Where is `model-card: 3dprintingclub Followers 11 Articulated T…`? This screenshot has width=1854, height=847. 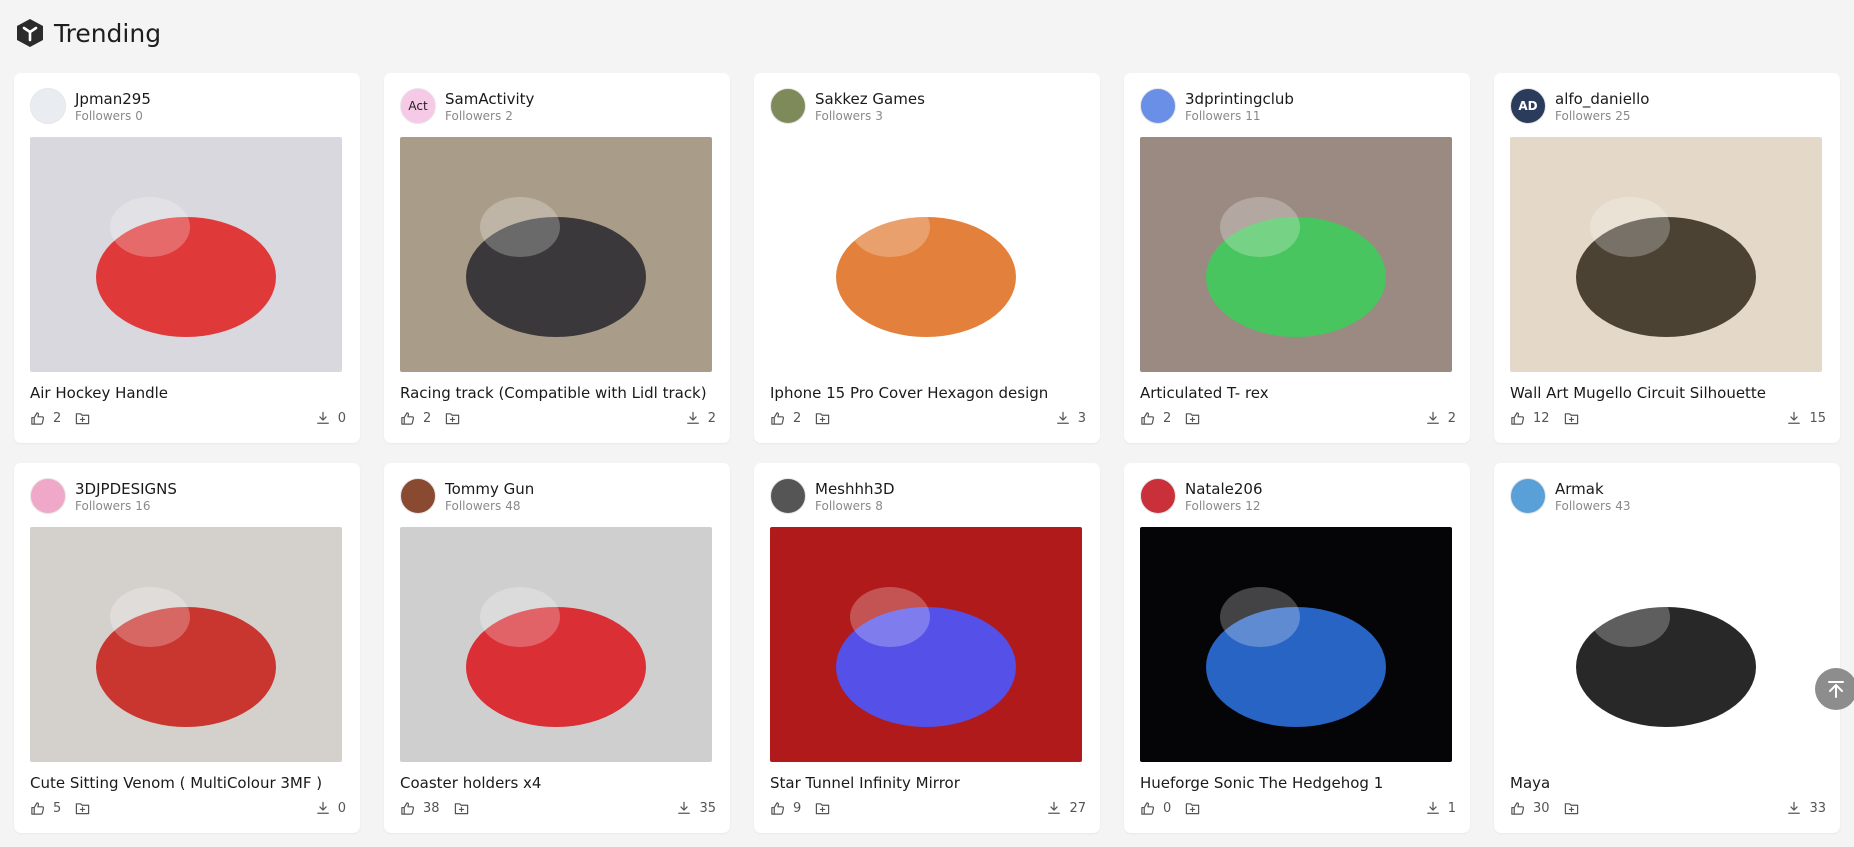
model-card: 3dprintingclub Followers 11 Articulated T… is located at coordinates (1297, 258).